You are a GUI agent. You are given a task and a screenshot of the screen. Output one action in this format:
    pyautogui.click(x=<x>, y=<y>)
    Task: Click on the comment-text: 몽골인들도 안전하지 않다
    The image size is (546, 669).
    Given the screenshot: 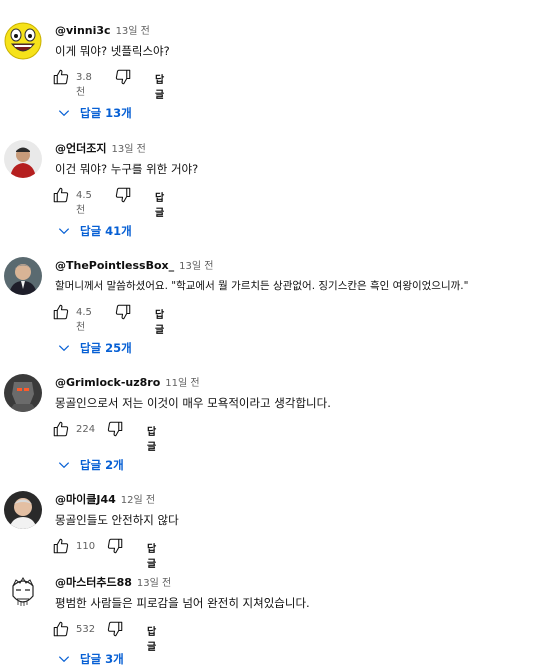 What is the action you would take?
    pyautogui.click(x=117, y=520)
    